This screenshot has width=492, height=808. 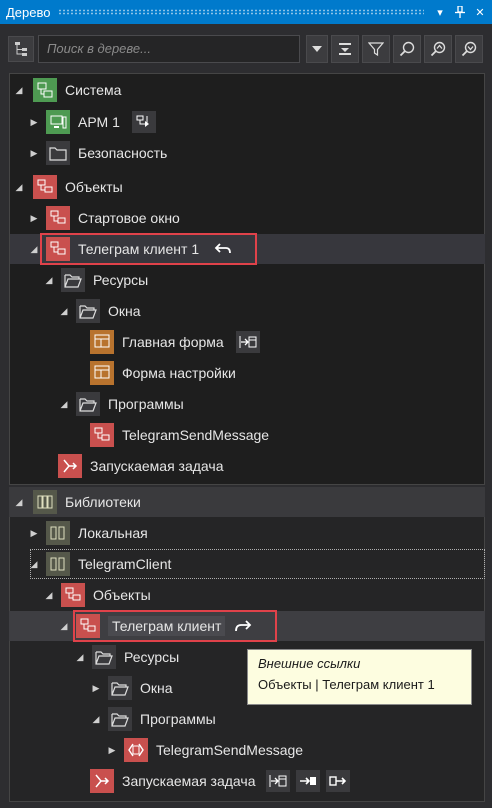 What do you see at coordinates (246, 311) in the screenshot?
I see `tree-item-windows: ◢ Окна` at bounding box center [246, 311].